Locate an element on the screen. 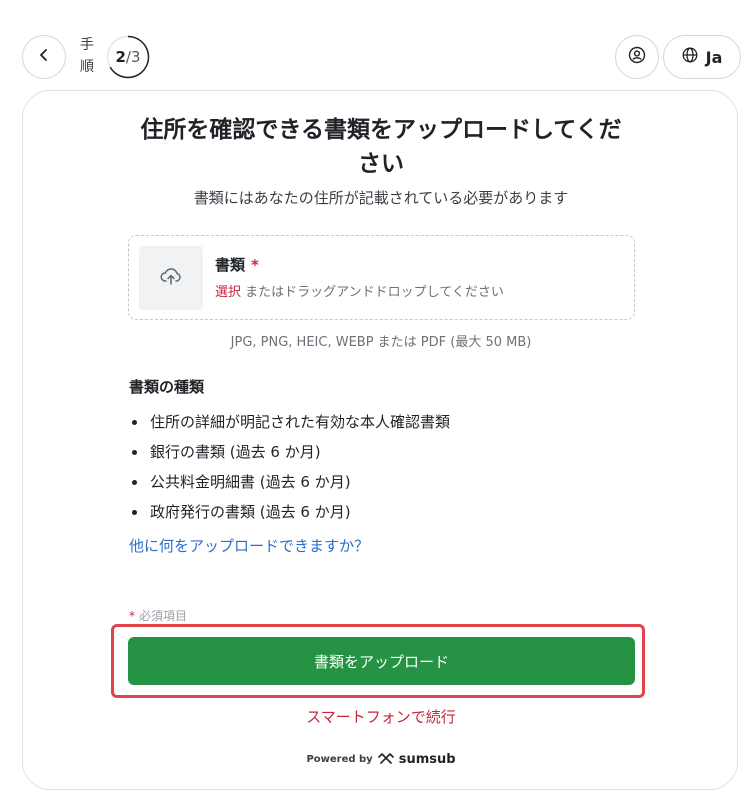  required-fields-note: * 必須項目 is located at coordinates (158, 615).